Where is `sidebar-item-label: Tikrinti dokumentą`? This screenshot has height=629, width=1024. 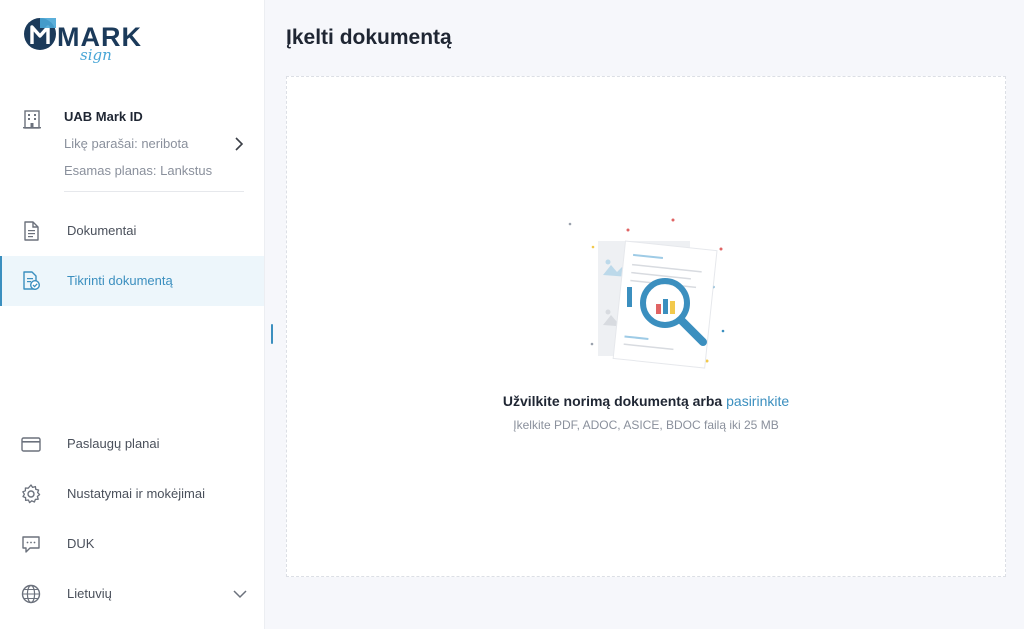 sidebar-item-label: Tikrinti dokumentą is located at coordinates (120, 280).